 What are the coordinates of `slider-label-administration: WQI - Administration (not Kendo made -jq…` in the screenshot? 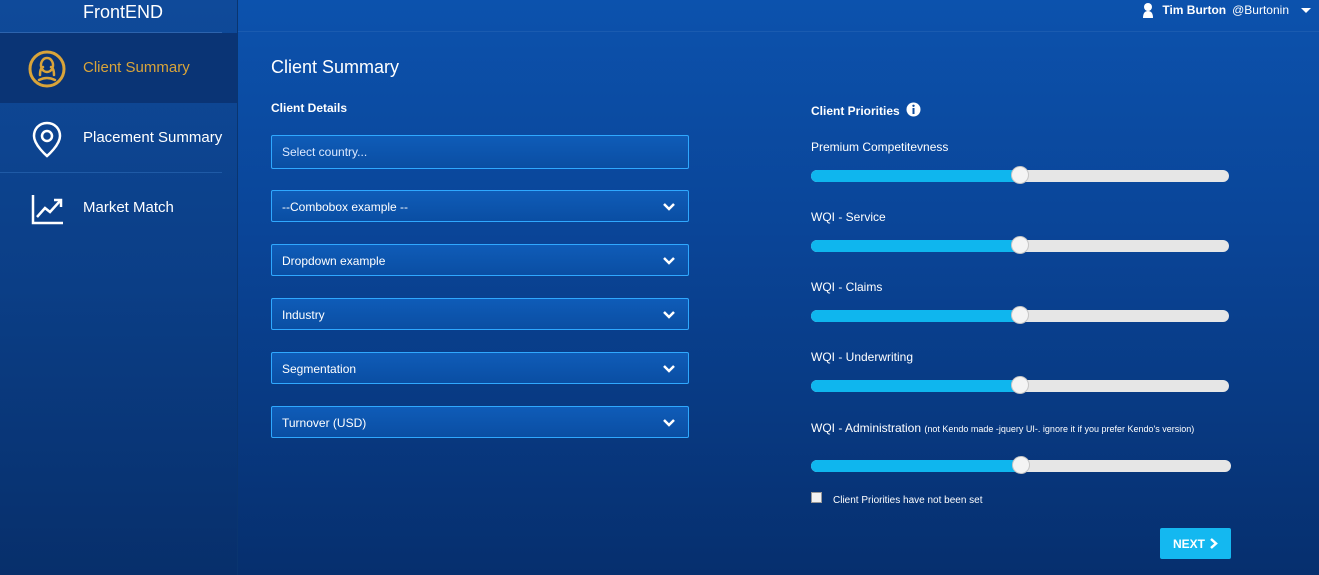 It's located at (1021, 429).